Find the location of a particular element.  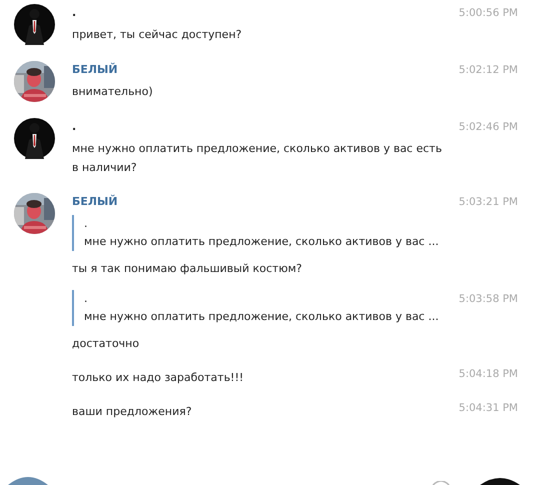

message-text: привет, ты сейчас доступен? is located at coordinates (157, 35).